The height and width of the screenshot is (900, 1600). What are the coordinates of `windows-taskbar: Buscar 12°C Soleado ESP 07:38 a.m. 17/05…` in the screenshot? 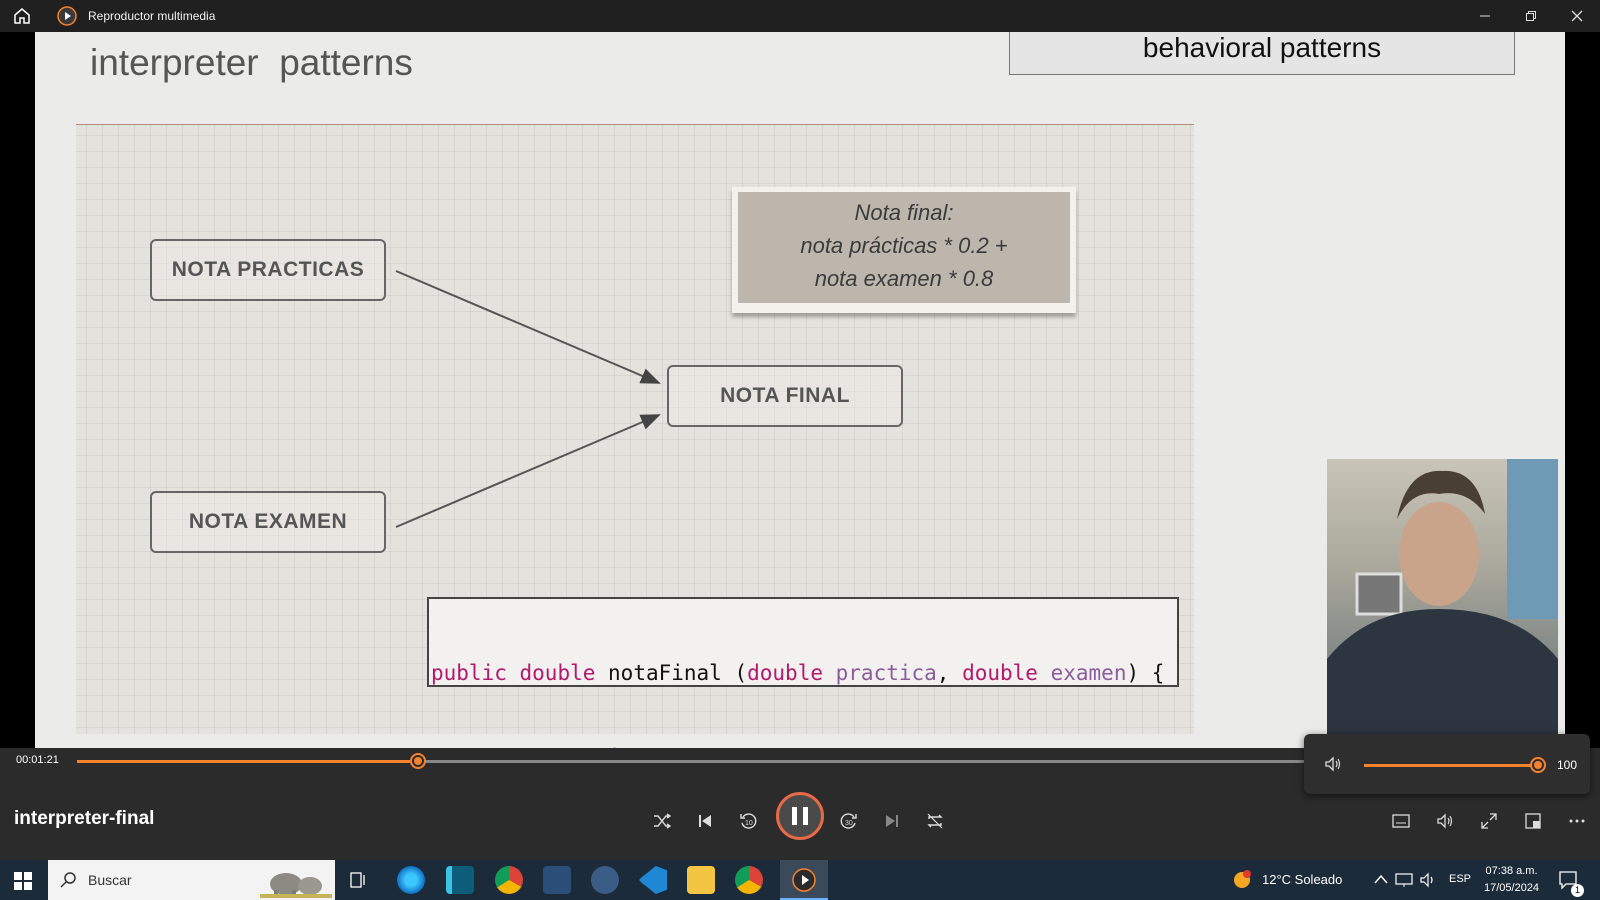 It's located at (800, 880).